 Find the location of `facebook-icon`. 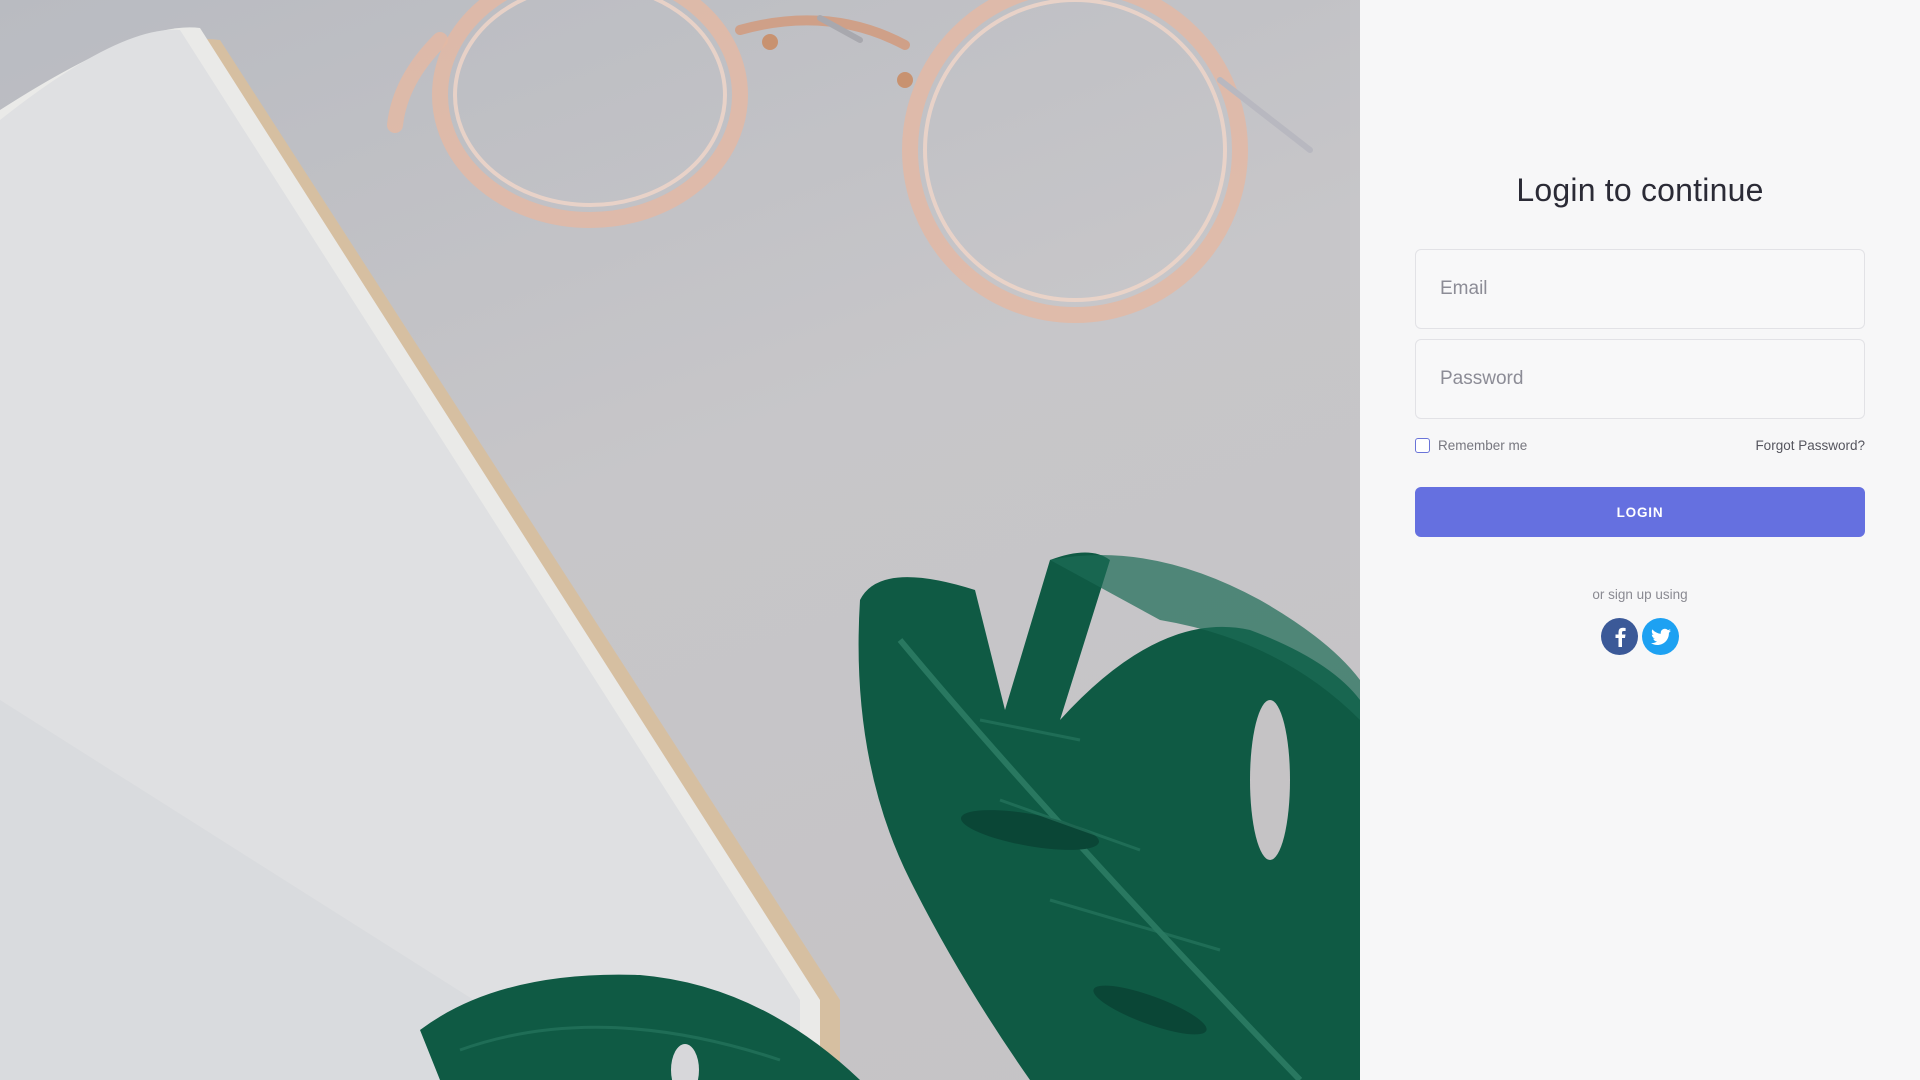

facebook-icon is located at coordinates (1620, 637).